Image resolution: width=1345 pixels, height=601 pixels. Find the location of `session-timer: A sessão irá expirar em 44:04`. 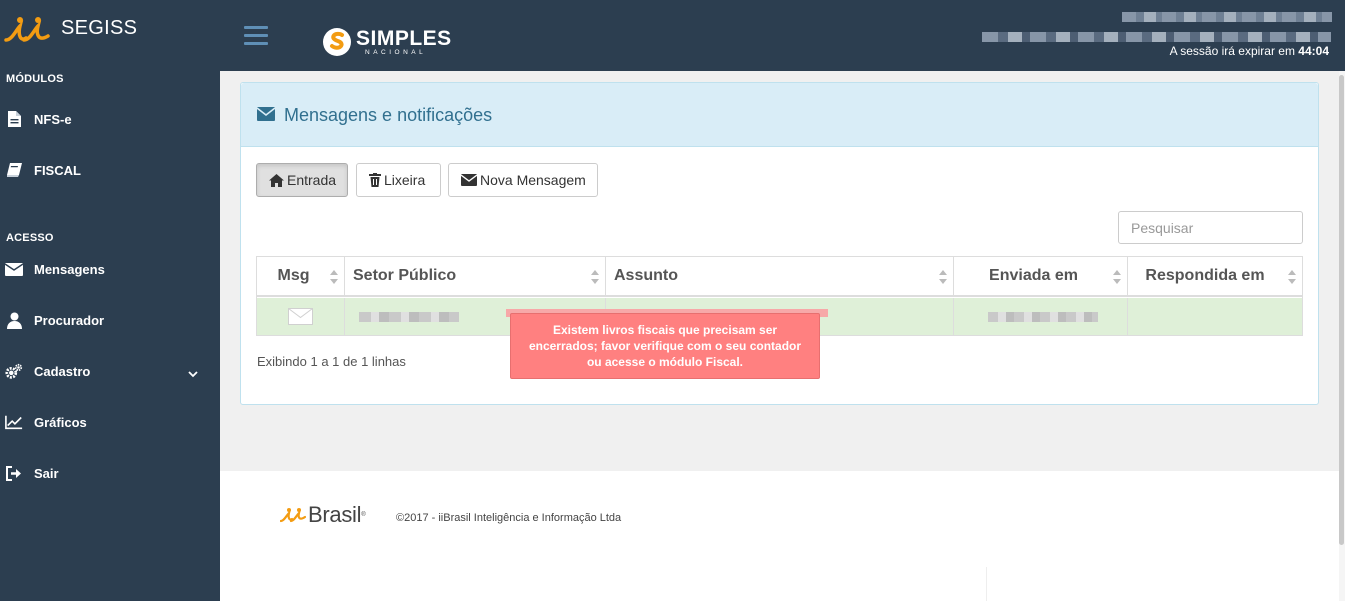

session-timer: A sessão irá expirar em 44:04 is located at coordinates (1249, 51).